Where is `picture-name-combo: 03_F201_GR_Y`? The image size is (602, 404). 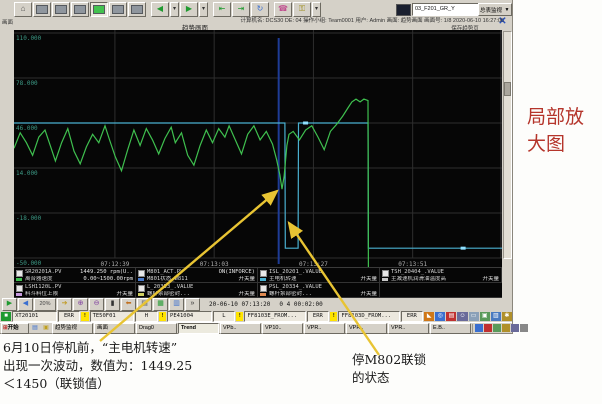 picture-name-combo: 03_F201_GR_Y is located at coordinates (447, 9).